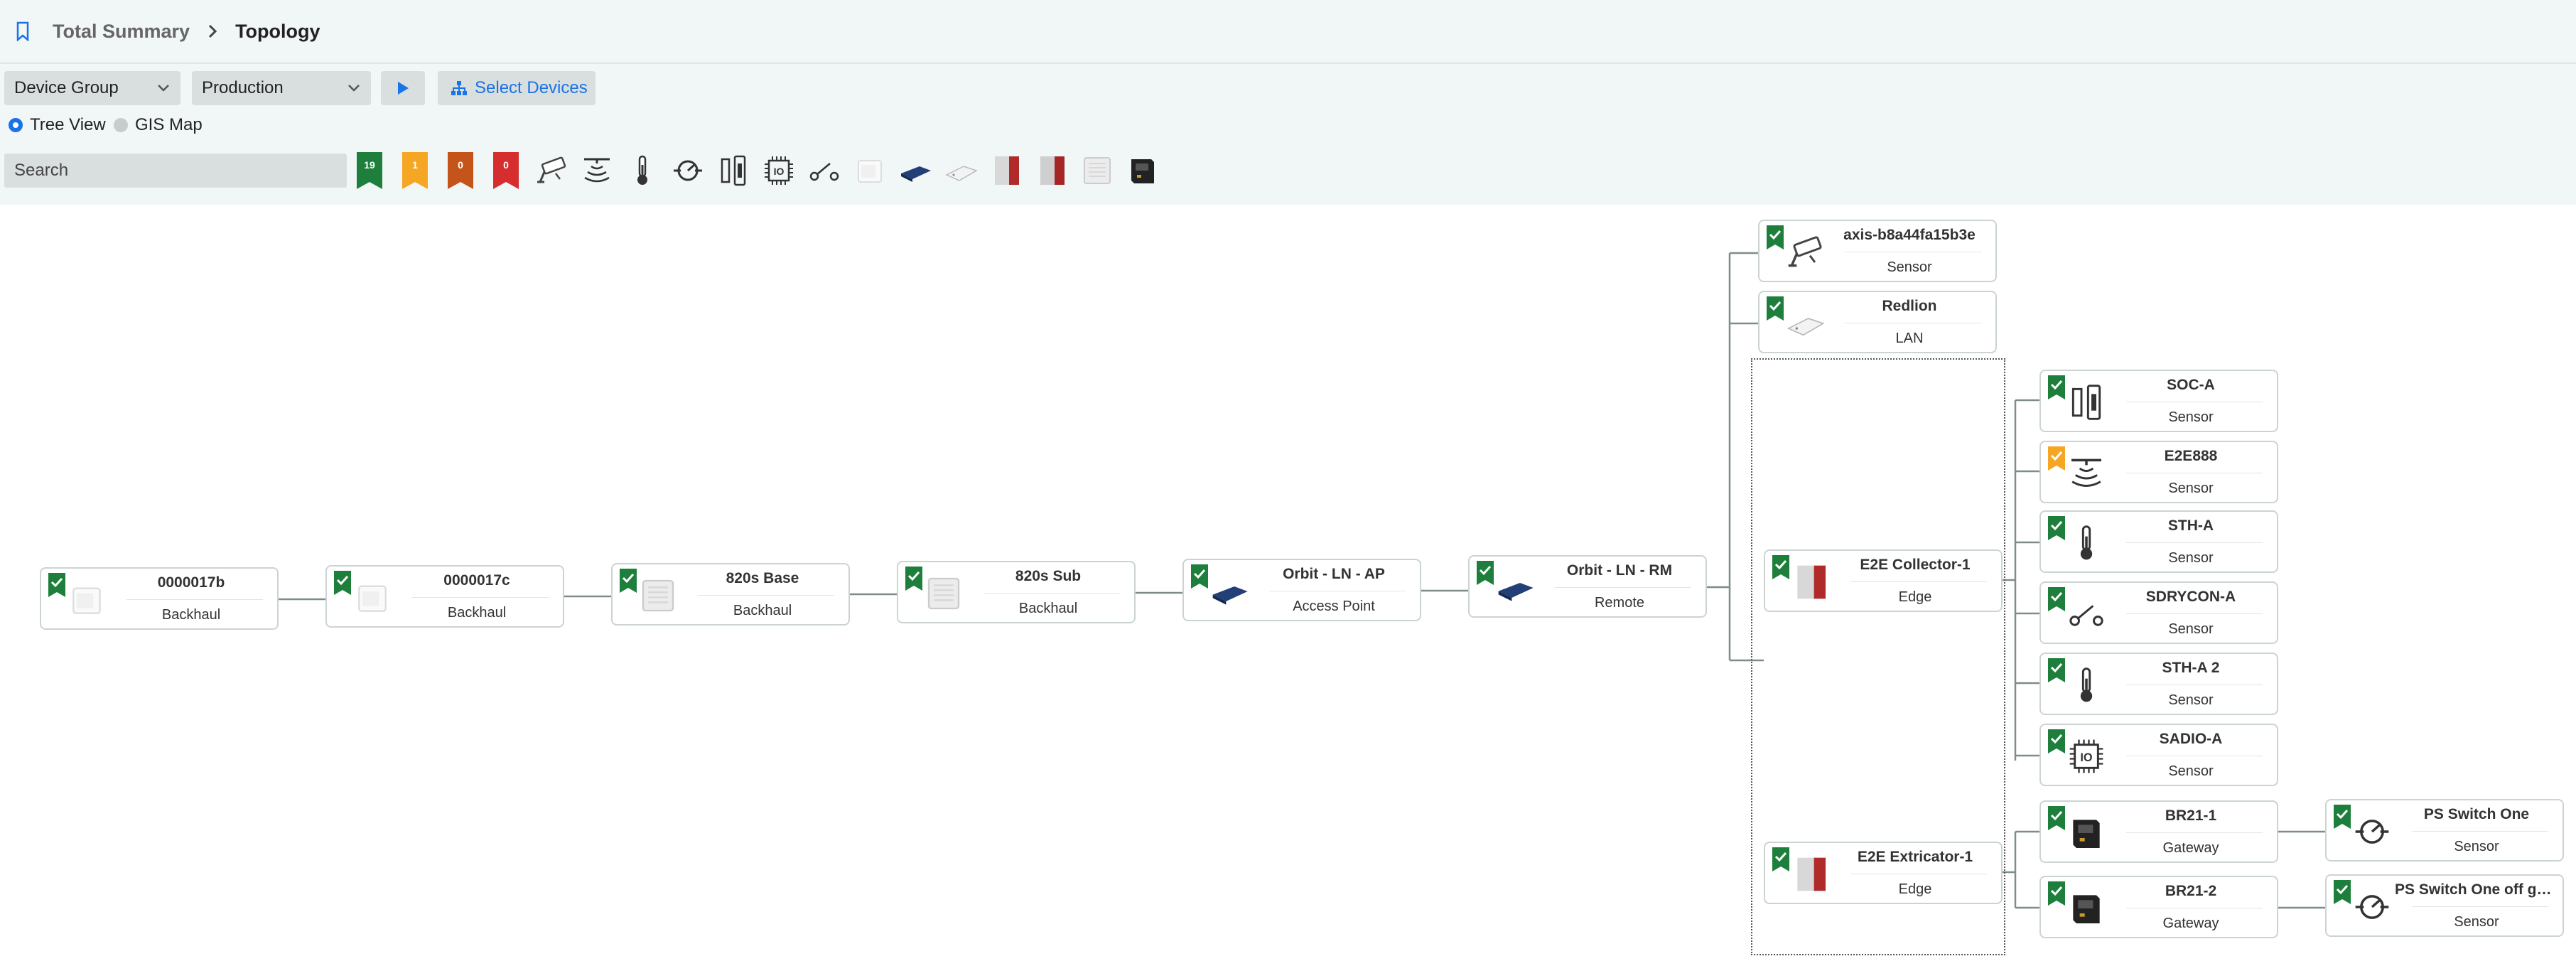 The height and width of the screenshot is (966, 2576). What do you see at coordinates (1915, 565) in the screenshot?
I see `device-name: E2E Collector-1` at bounding box center [1915, 565].